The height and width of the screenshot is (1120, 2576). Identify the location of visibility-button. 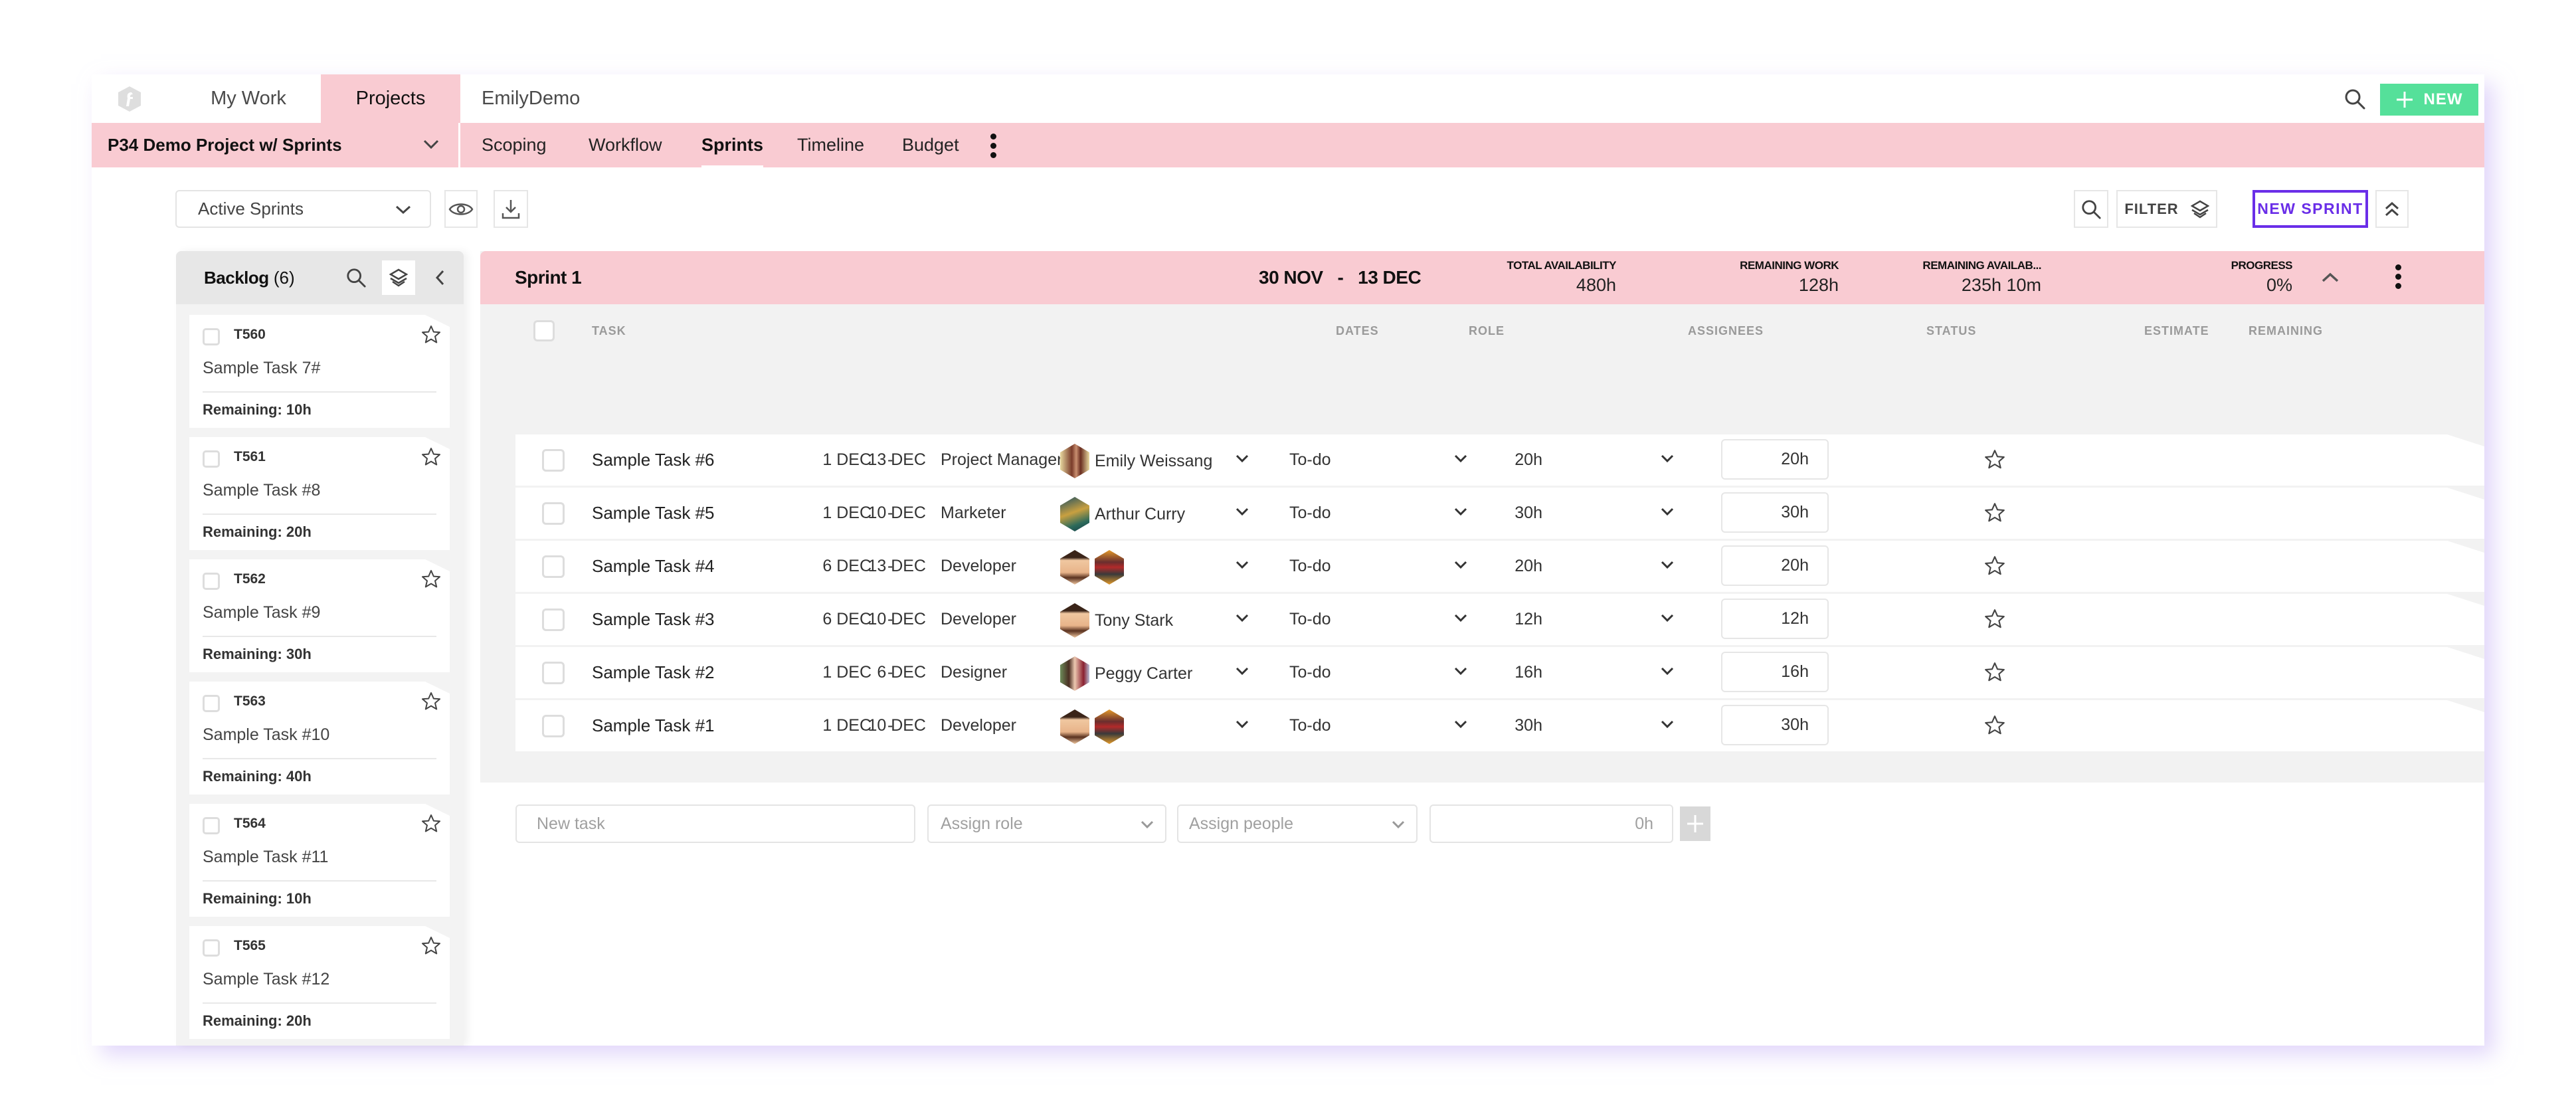
(461, 209).